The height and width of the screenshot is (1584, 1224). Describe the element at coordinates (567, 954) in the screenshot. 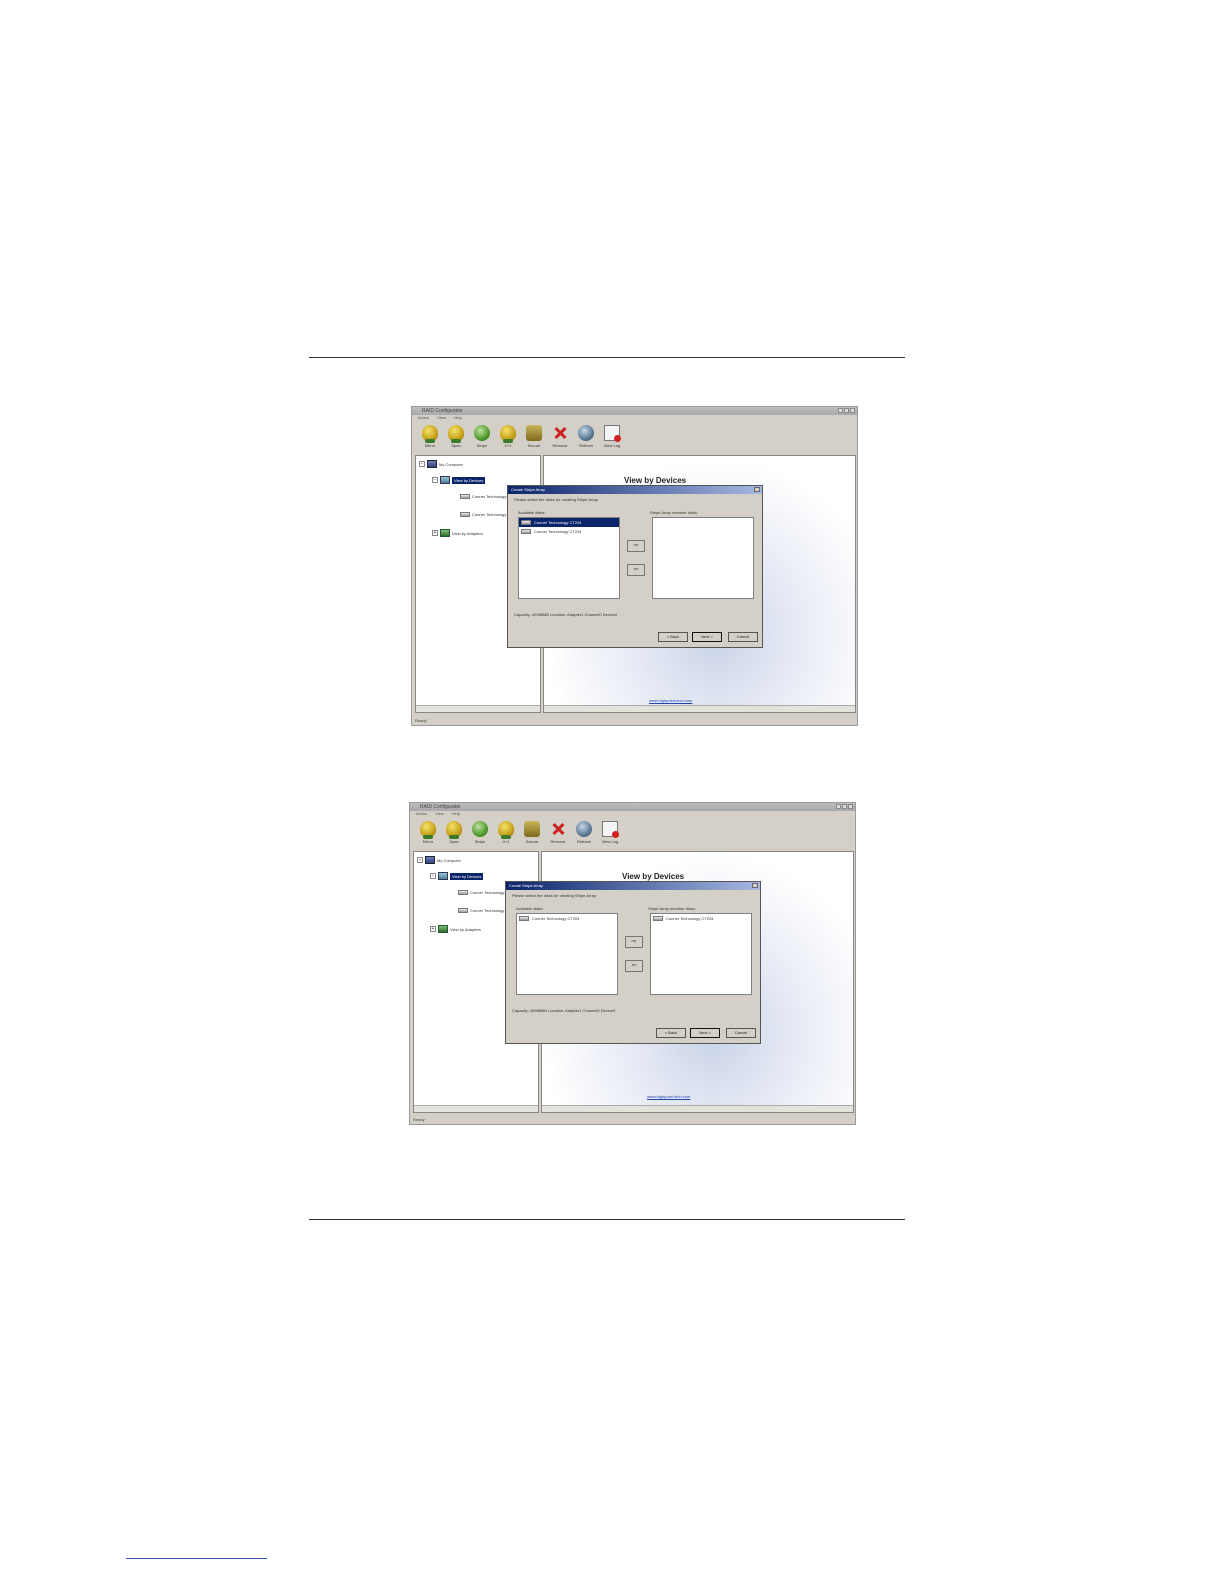

I see `available-disks-list: Conner Technology CT204` at that location.